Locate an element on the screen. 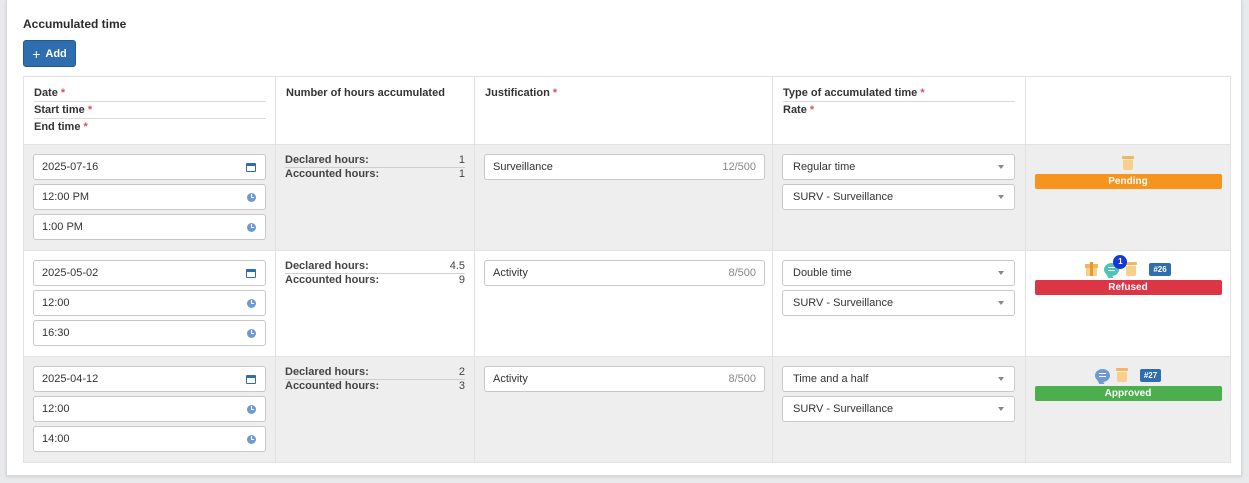 The height and width of the screenshot is (483, 1249). status-badge: Approved is located at coordinates (1128, 393).